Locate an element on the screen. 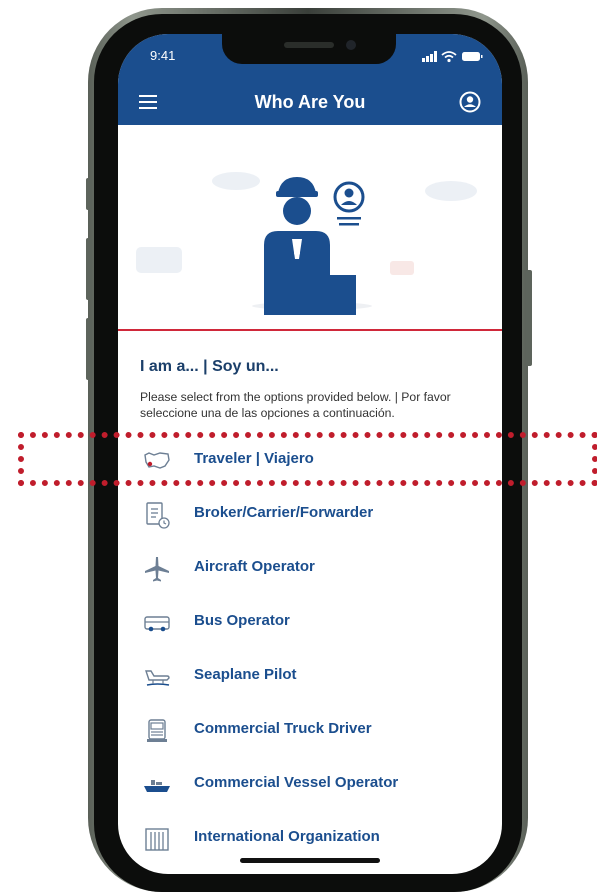  option-label: International Organization is located at coordinates (287, 836).